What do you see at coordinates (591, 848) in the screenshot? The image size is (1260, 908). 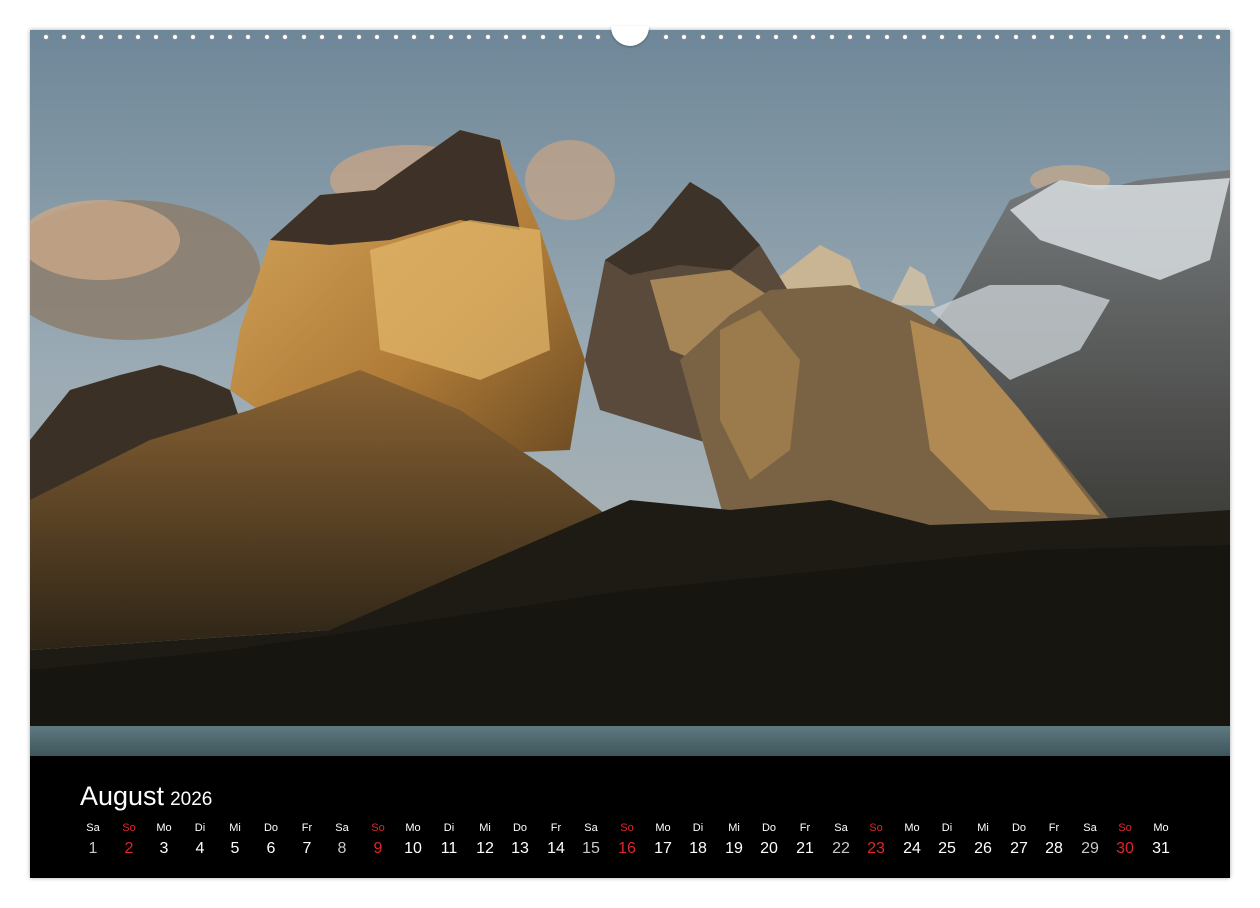 I see `day-number: 15` at bounding box center [591, 848].